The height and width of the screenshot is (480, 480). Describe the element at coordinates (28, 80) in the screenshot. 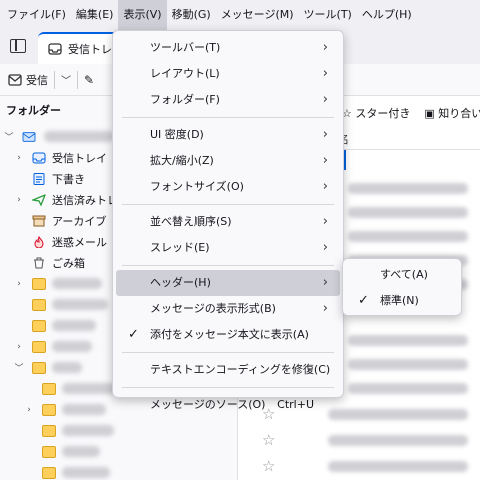

I see `get-messages-button: 受信` at that location.